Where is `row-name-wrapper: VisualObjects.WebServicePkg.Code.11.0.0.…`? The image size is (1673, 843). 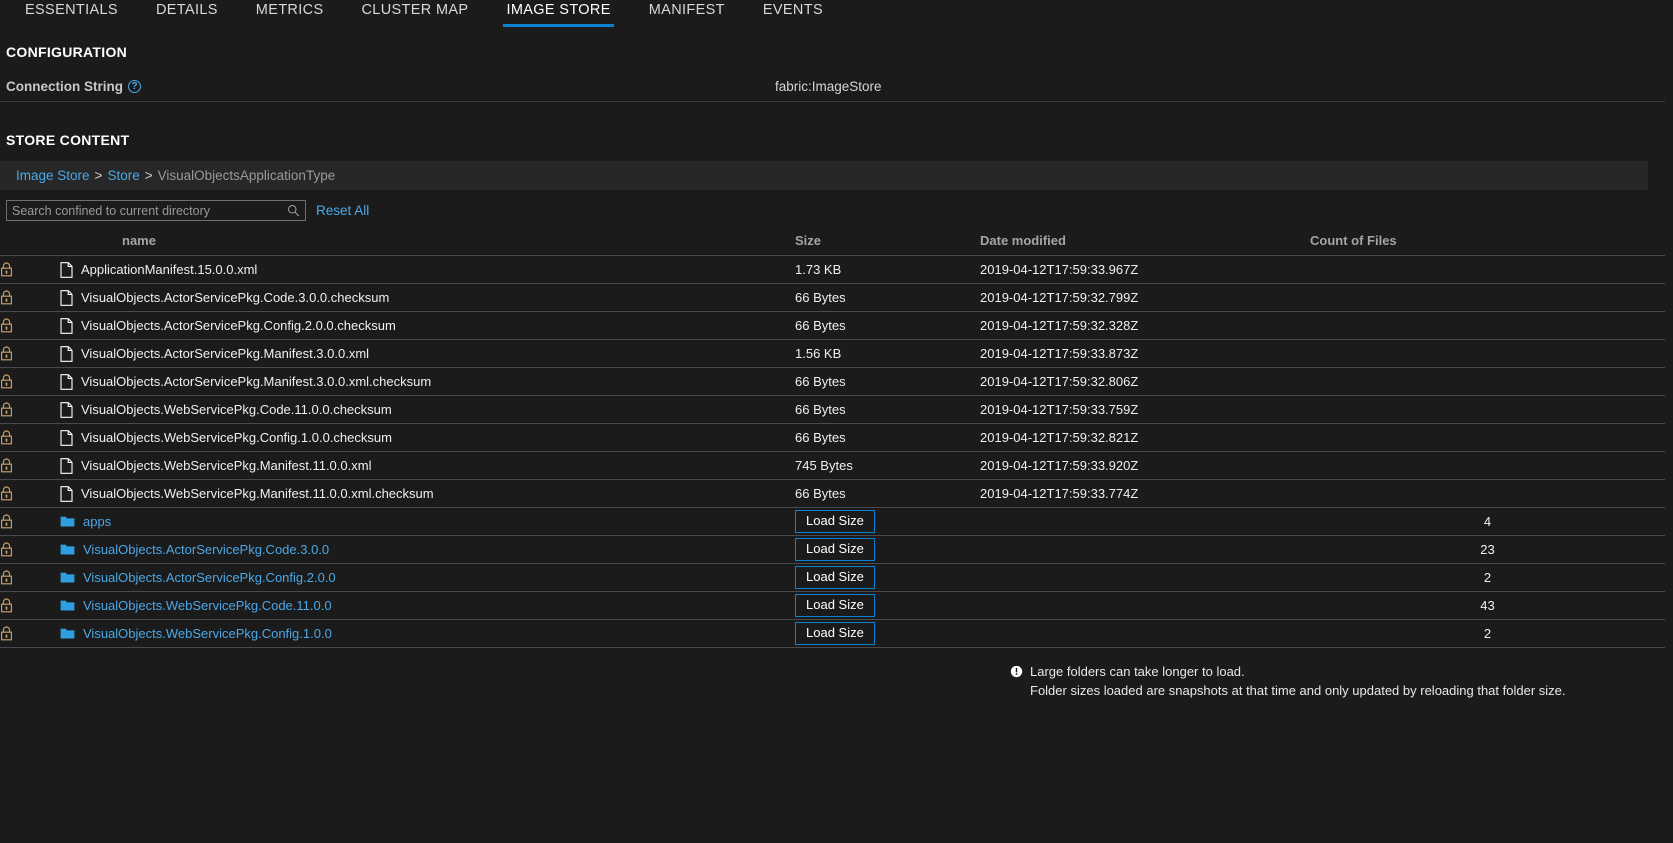
row-name-wrapper: VisualObjects.WebServicePkg.Code.11.0.0.… is located at coordinates (427, 409).